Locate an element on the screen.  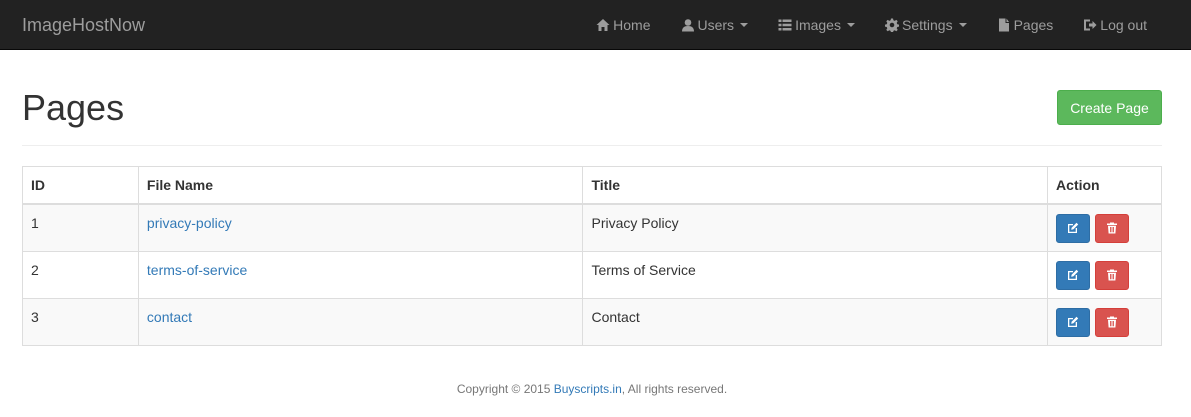
logout-icon is located at coordinates (1090, 25).